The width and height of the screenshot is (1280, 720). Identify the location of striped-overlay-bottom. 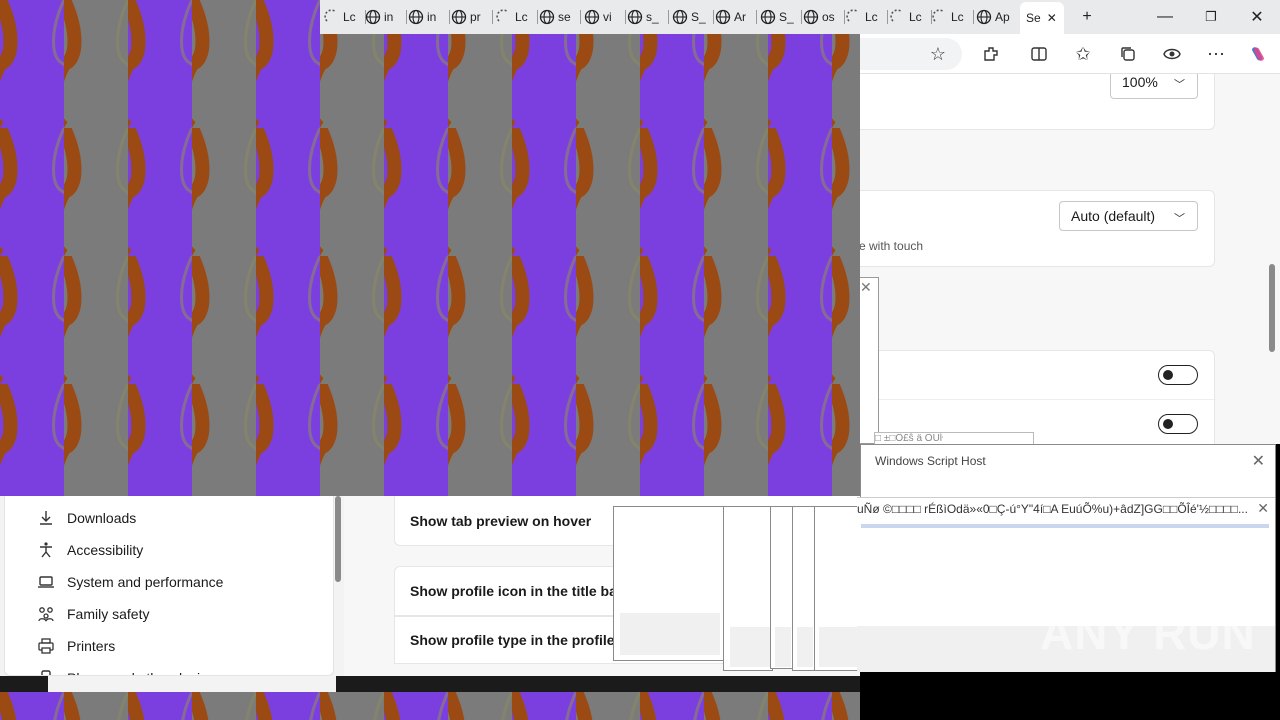
(430, 706).